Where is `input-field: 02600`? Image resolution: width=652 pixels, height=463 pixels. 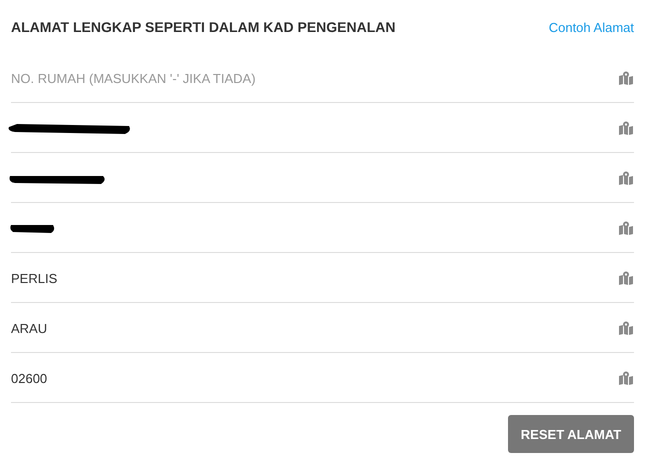
input-field: 02600 is located at coordinates (314, 378).